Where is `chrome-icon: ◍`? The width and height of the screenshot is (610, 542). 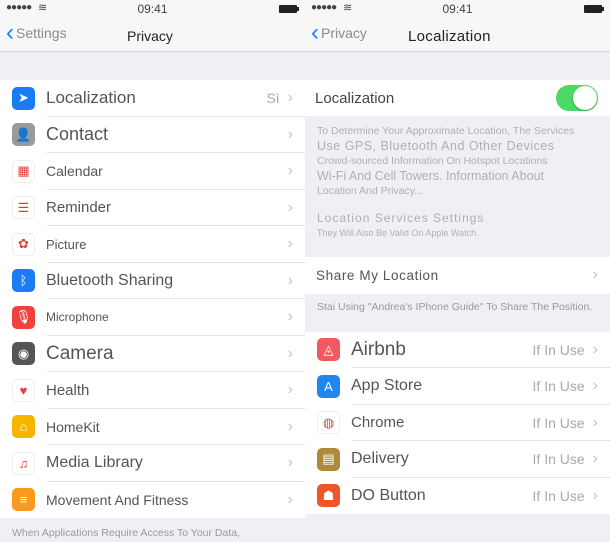 chrome-icon: ◍ is located at coordinates (328, 423).